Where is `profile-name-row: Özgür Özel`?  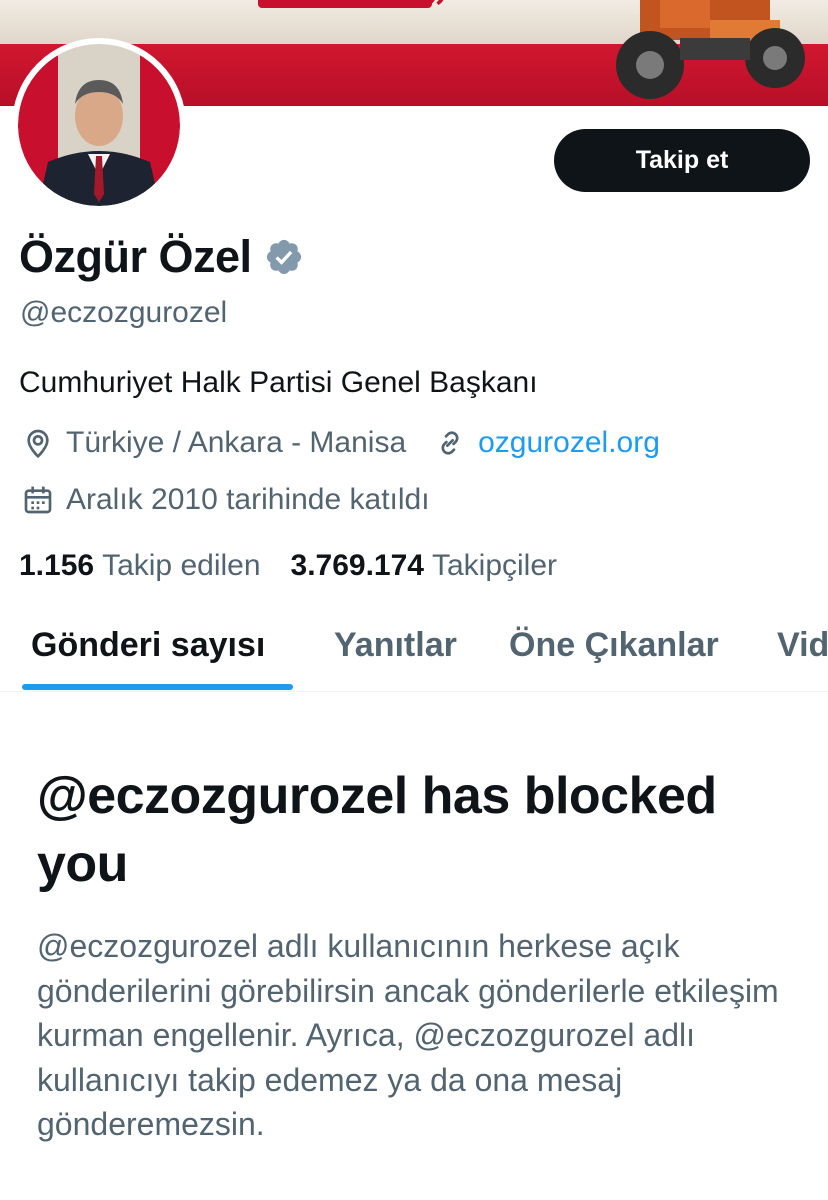 profile-name-row: Özgür Özel is located at coordinates (161, 257).